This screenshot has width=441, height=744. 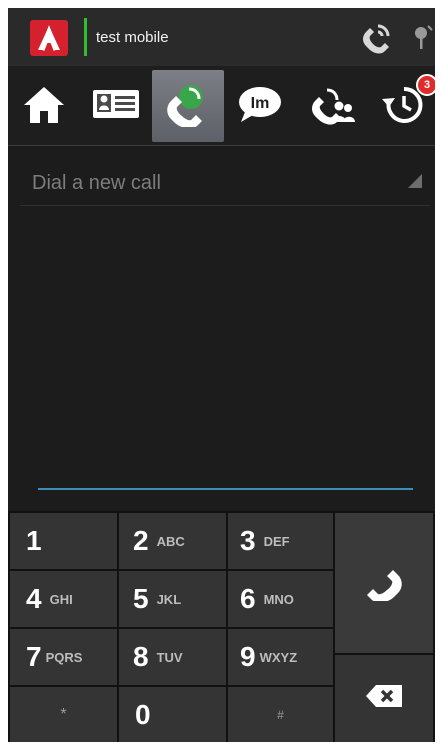 I want to click on contacts-button, so click(x=116, y=106).